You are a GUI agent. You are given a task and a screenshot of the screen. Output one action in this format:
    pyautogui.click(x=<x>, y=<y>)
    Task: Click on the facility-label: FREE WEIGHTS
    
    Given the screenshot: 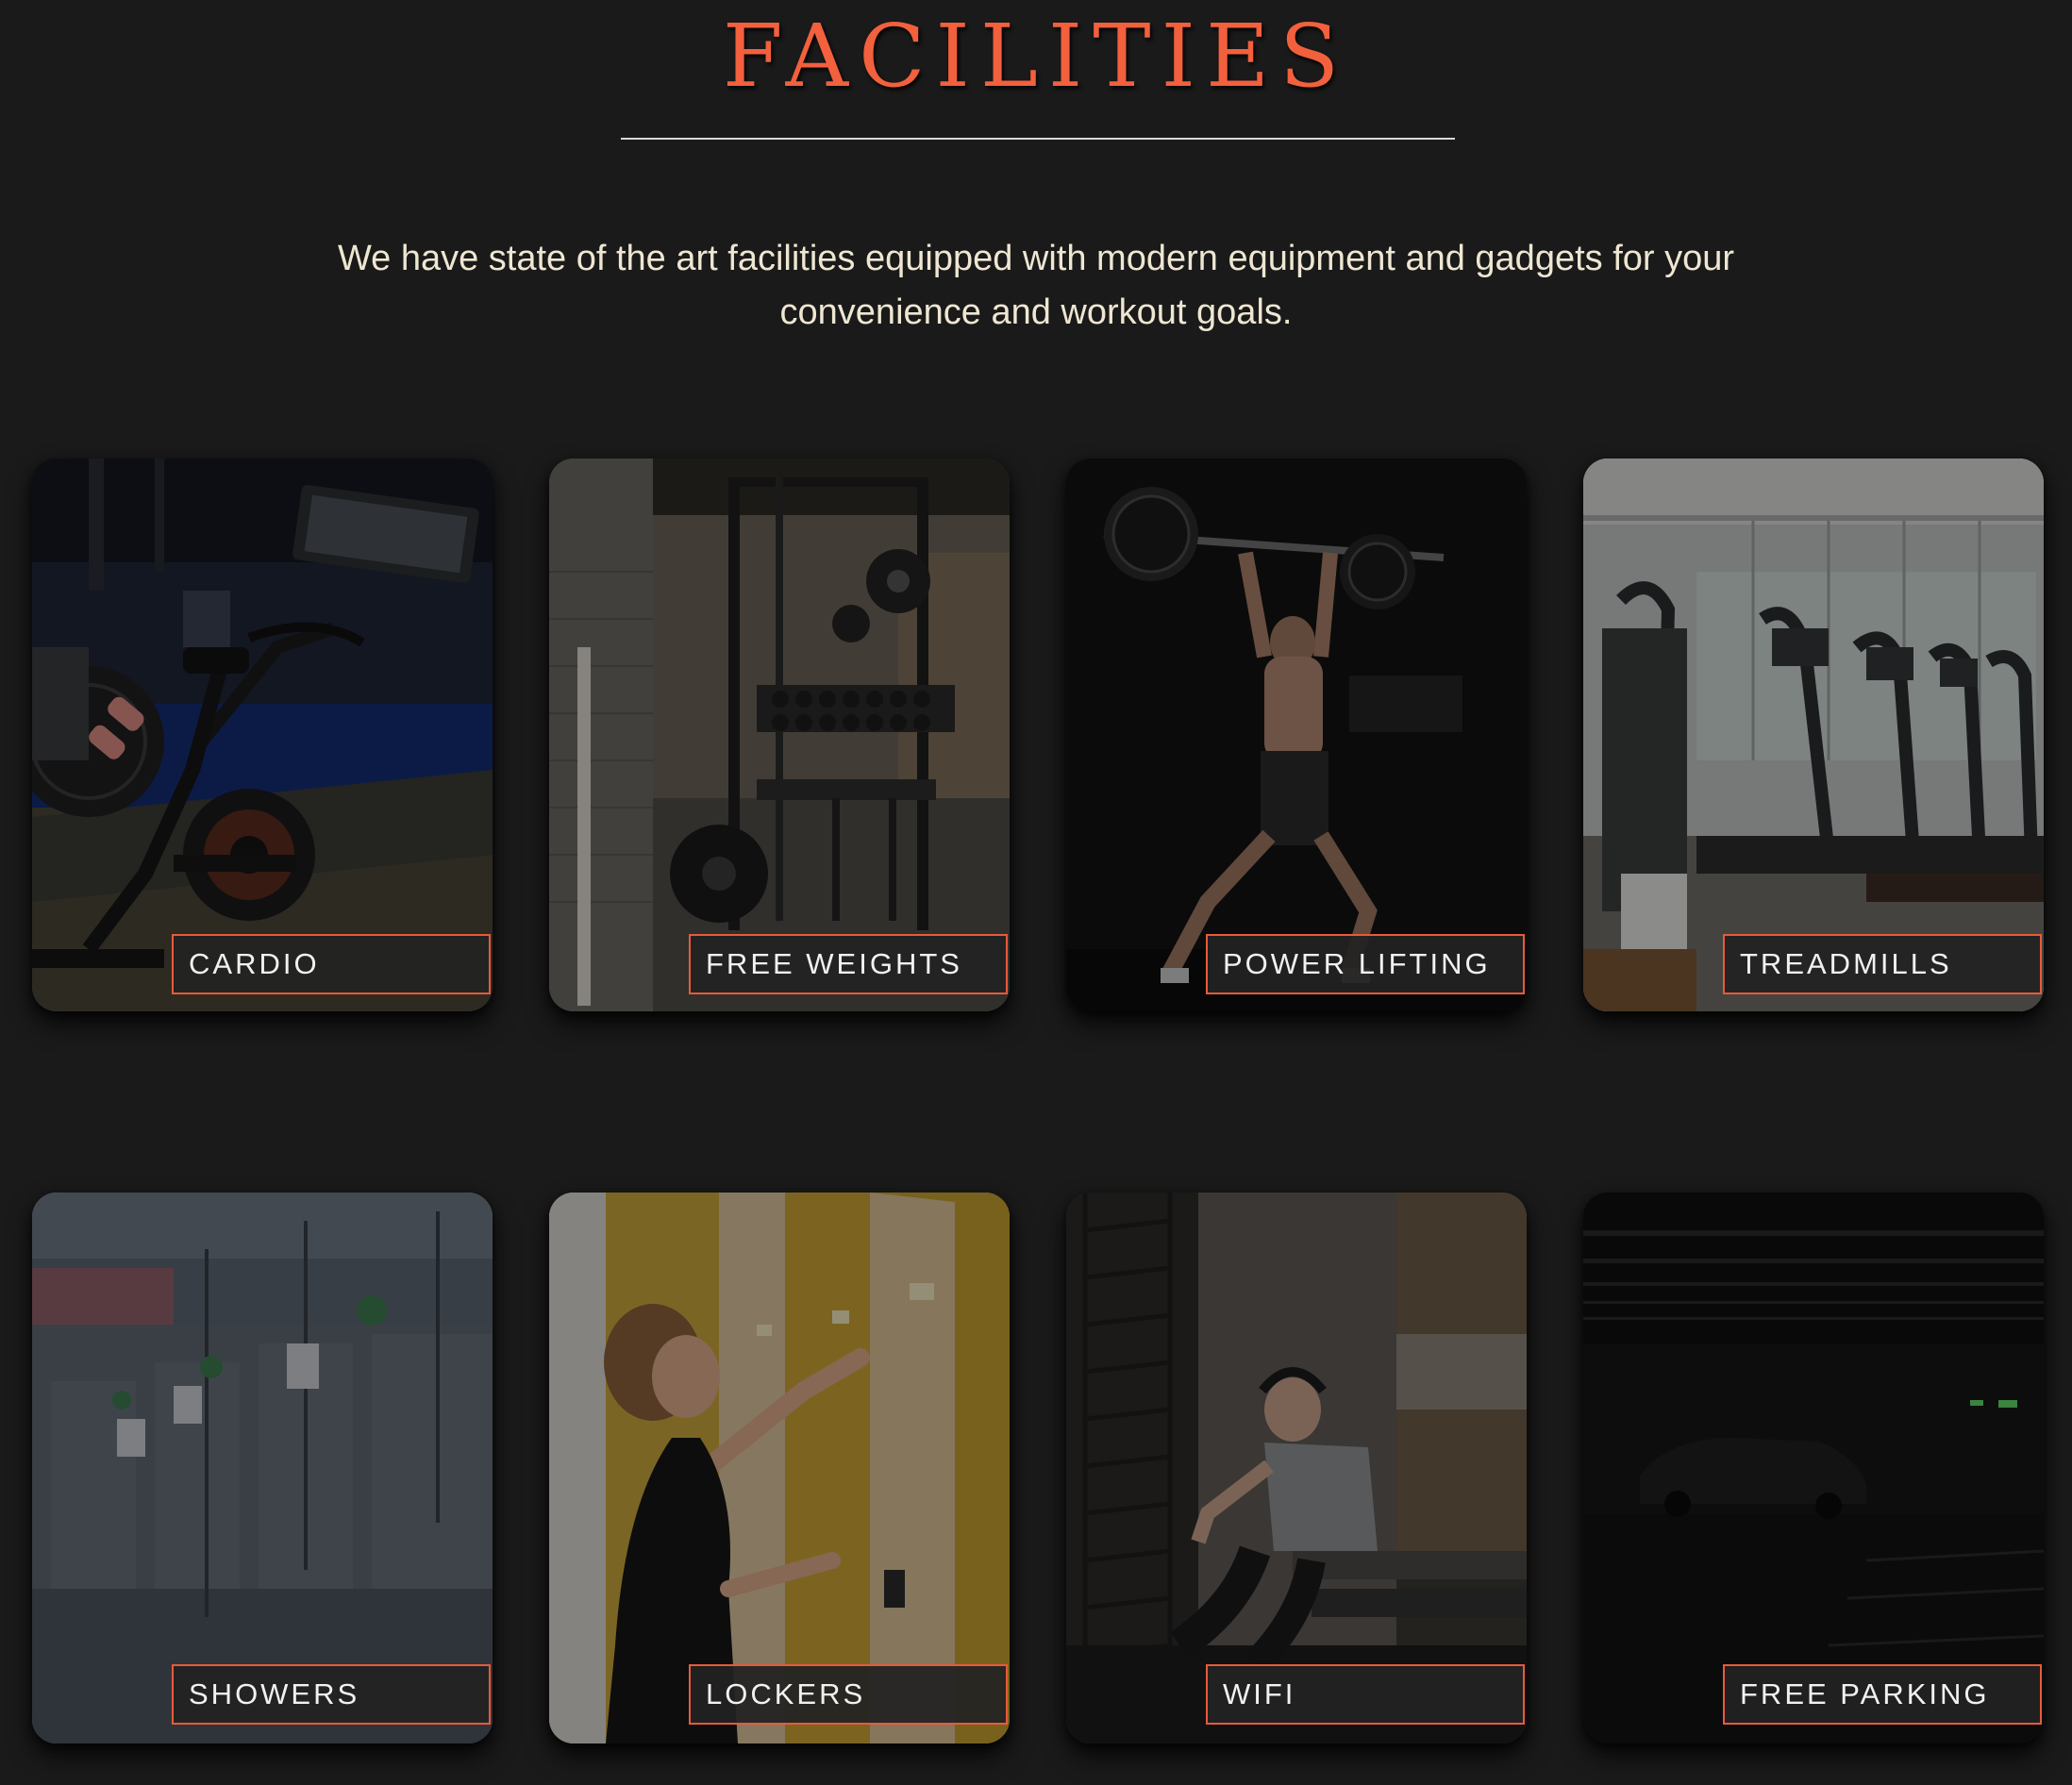 What is the action you would take?
    pyautogui.click(x=848, y=964)
    